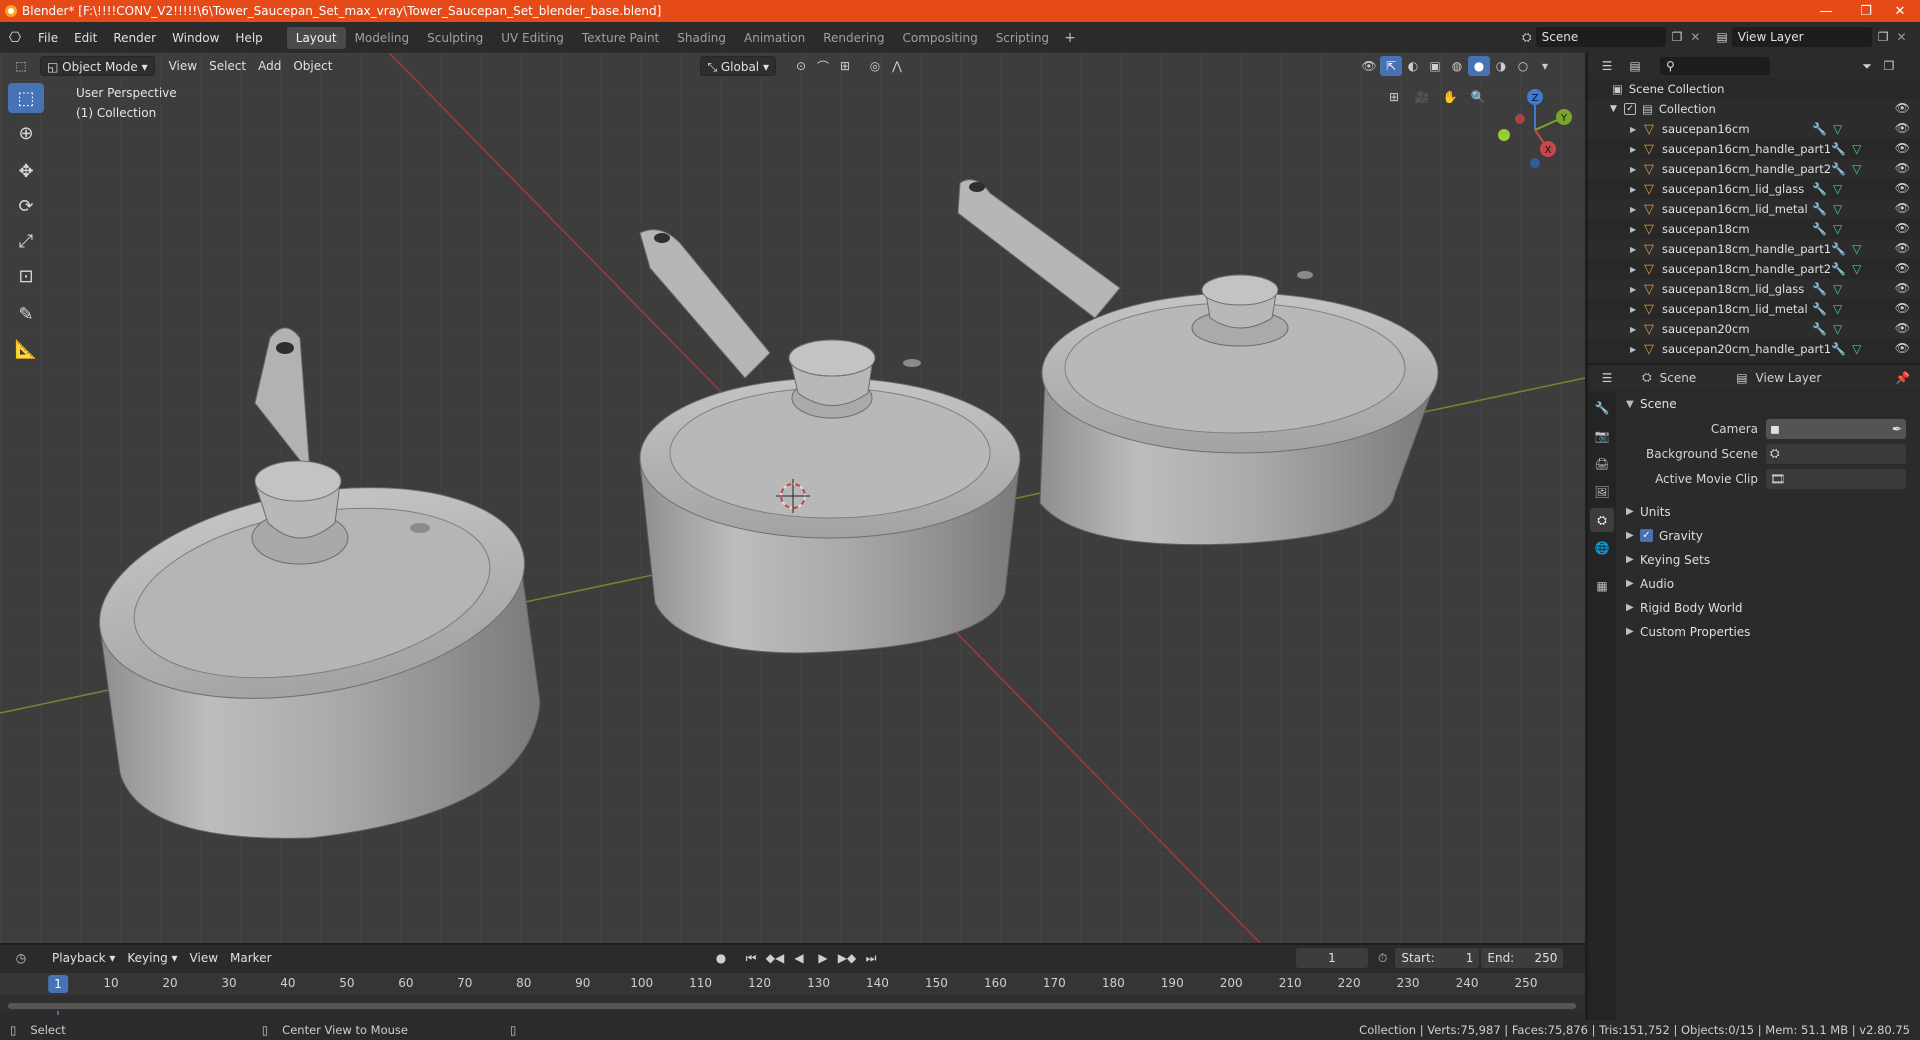  I want to click on transform-tool-icon: ⊡, so click(26, 276).